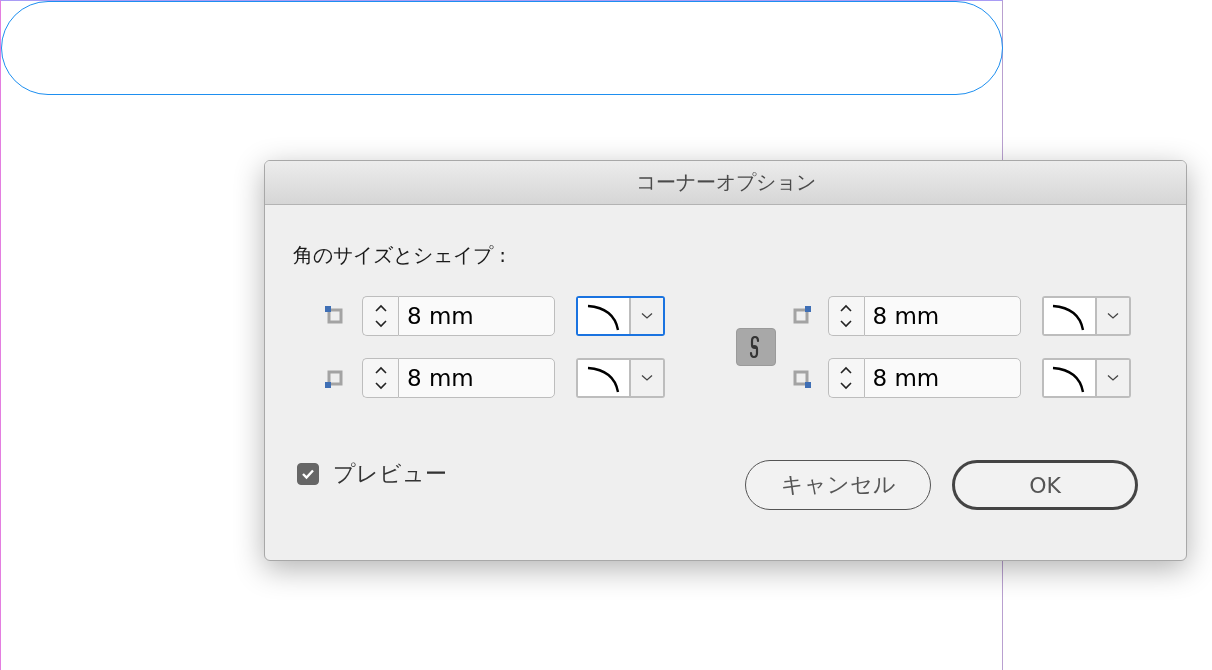 The image size is (1212, 670). What do you see at coordinates (400, 255) in the screenshot?
I see `section-label: 角のサイズとシェイプ :` at bounding box center [400, 255].